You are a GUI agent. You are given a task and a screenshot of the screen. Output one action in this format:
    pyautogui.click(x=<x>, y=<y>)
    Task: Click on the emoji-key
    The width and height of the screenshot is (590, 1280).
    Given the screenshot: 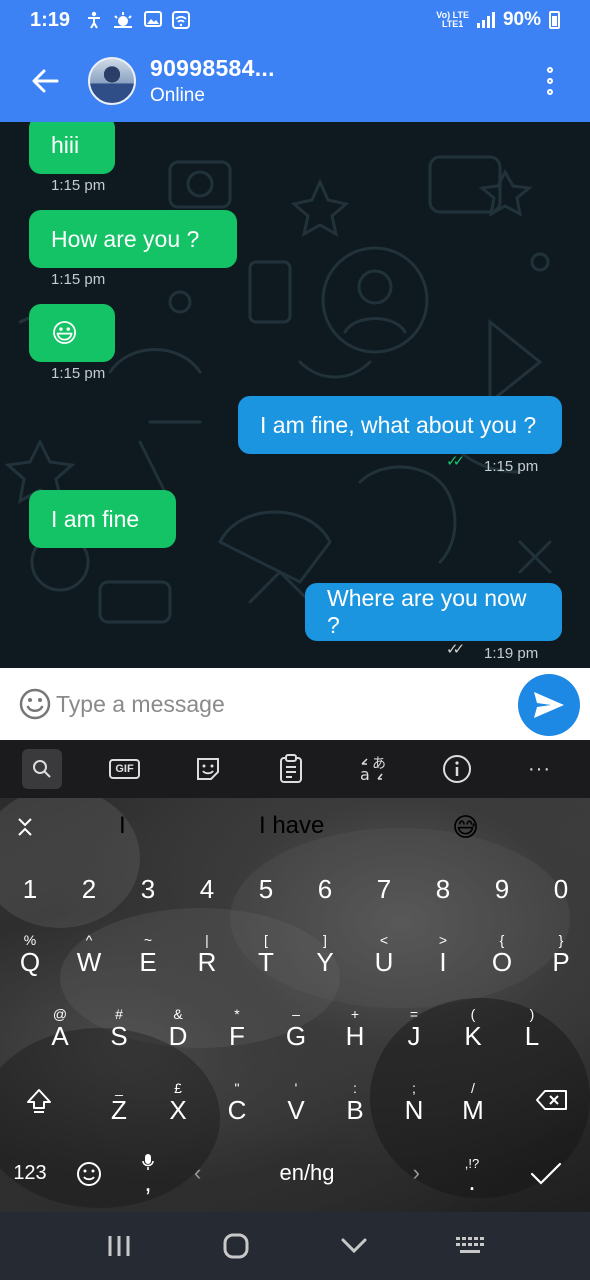 What is the action you would take?
    pyautogui.click(x=89, y=1174)
    